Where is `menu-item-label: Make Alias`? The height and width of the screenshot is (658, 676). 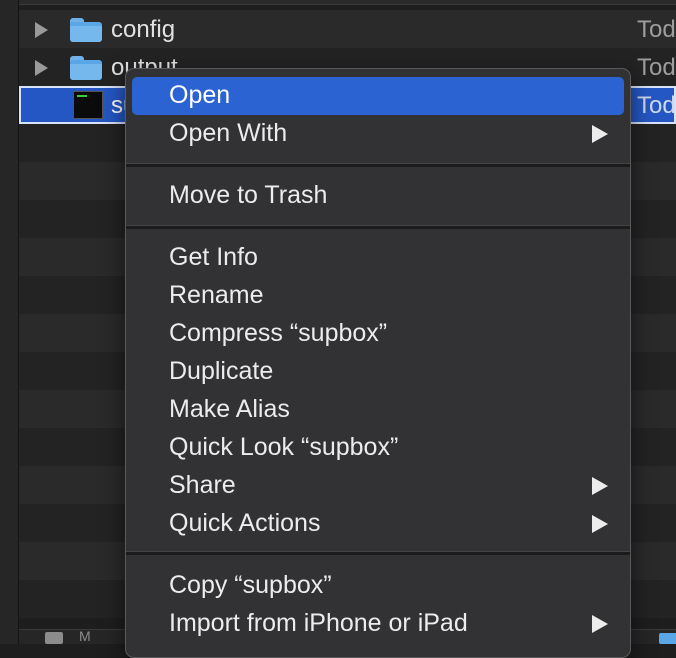 menu-item-label: Make Alias is located at coordinates (229, 409).